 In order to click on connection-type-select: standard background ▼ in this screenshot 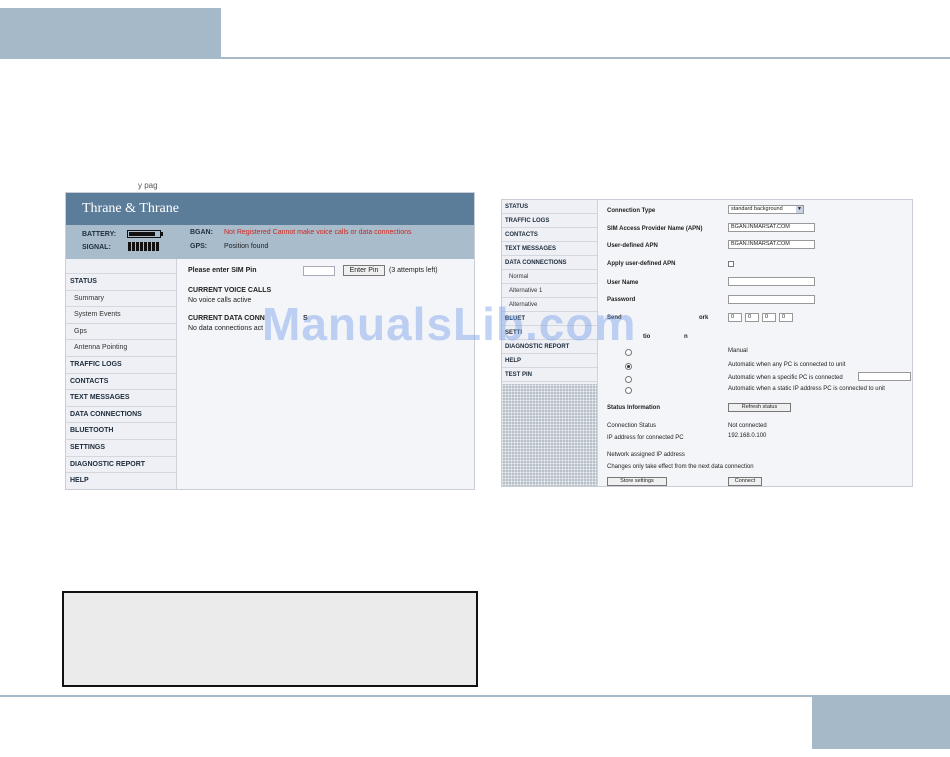, I will do `click(766, 209)`.